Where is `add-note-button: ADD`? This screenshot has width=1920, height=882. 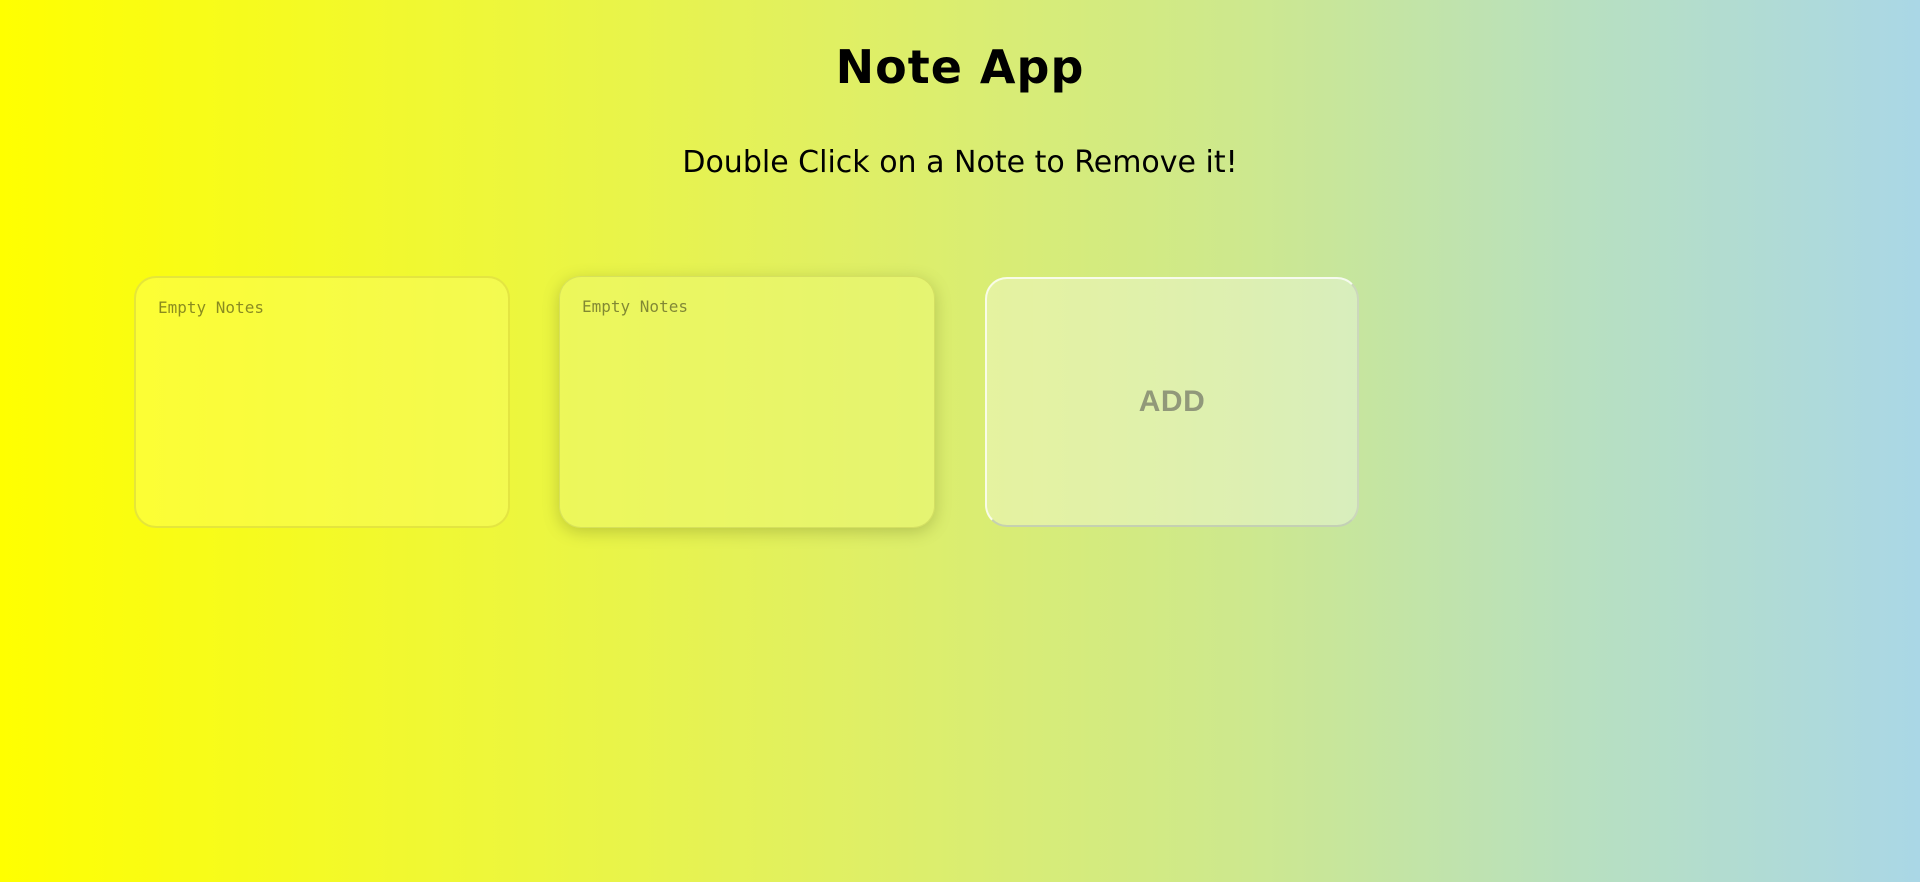 add-note-button: ADD is located at coordinates (1172, 402).